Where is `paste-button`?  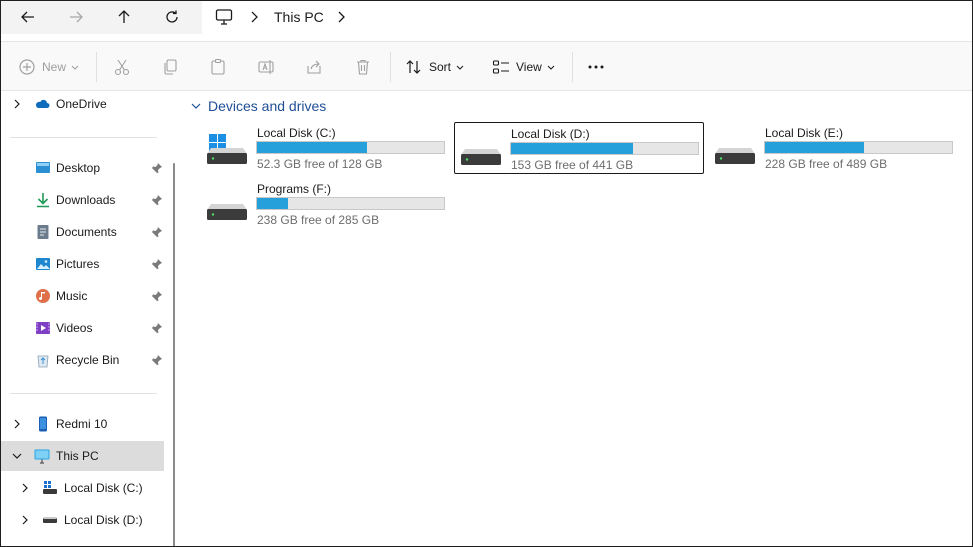 paste-button is located at coordinates (218, 67).